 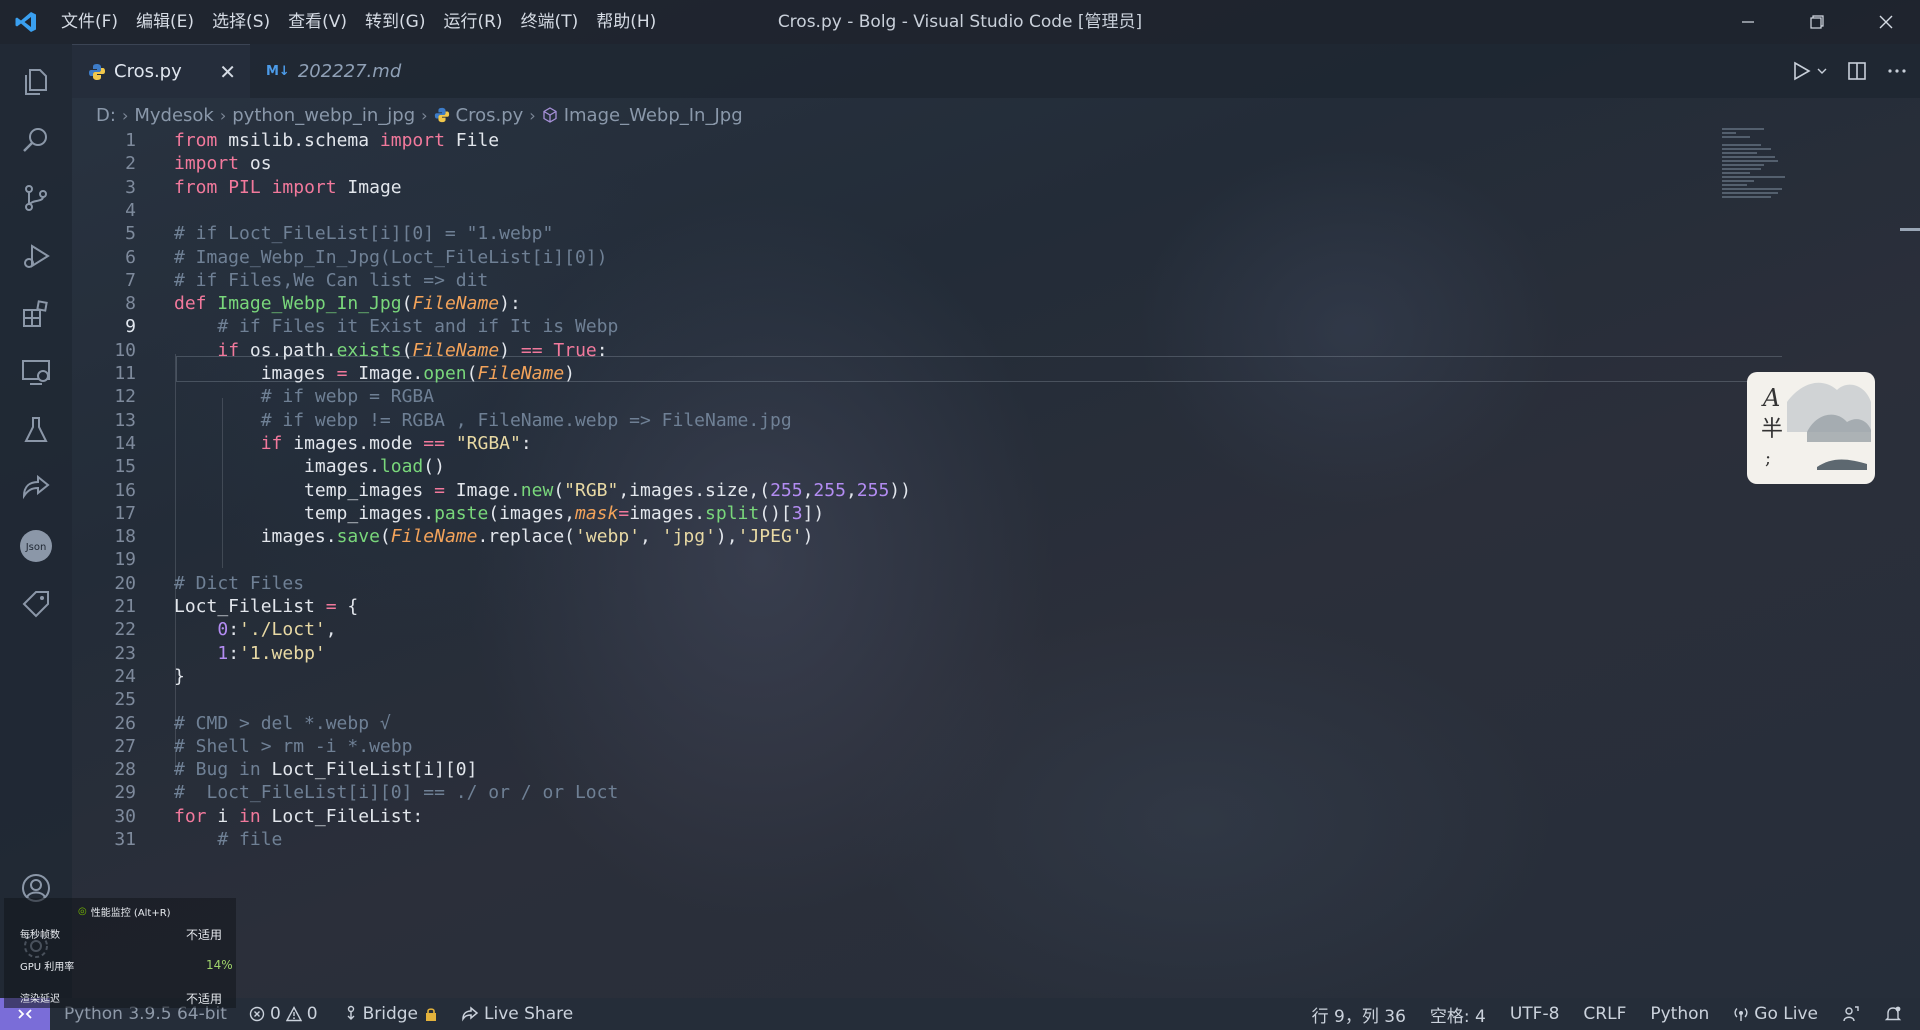 I want to click on lock-icon, so click(x=431, y=1014).